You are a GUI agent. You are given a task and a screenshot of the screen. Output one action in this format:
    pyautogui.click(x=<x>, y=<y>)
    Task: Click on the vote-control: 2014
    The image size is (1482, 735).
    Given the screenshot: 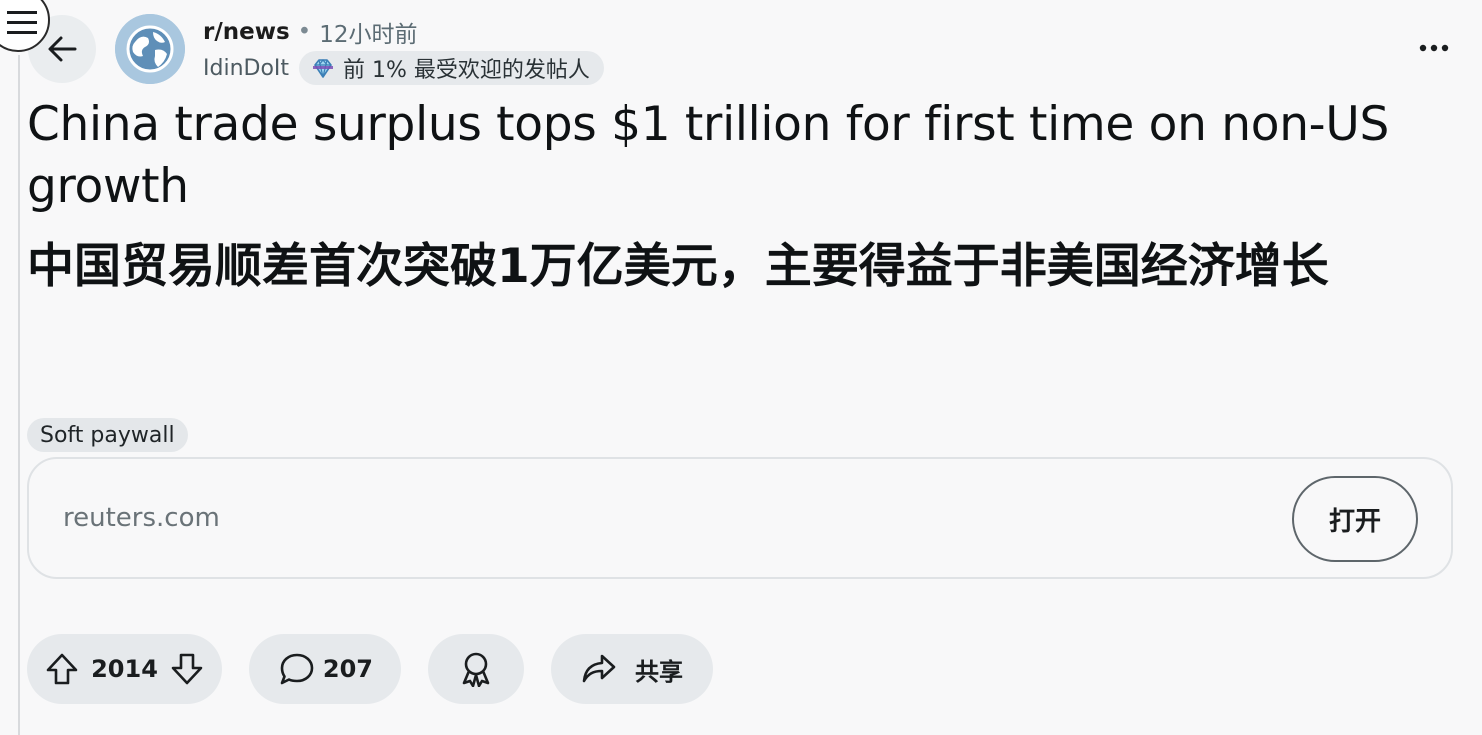 What is the action you would take?
    pyautogui.click(x=124, y=669)
    